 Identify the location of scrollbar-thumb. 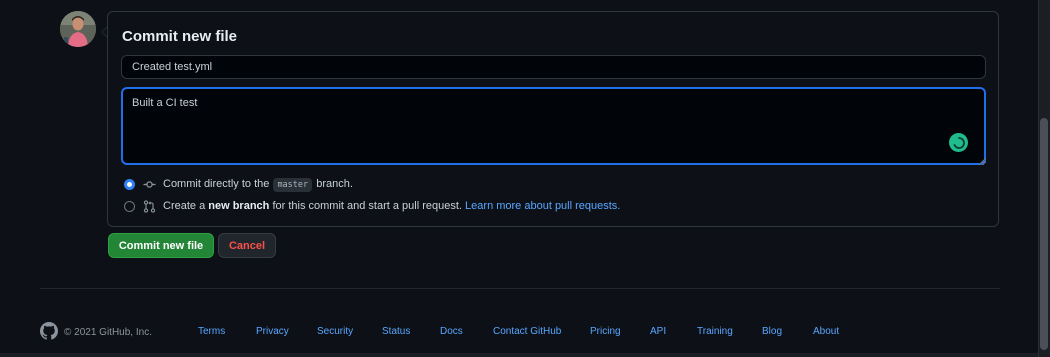
(1044, 234).